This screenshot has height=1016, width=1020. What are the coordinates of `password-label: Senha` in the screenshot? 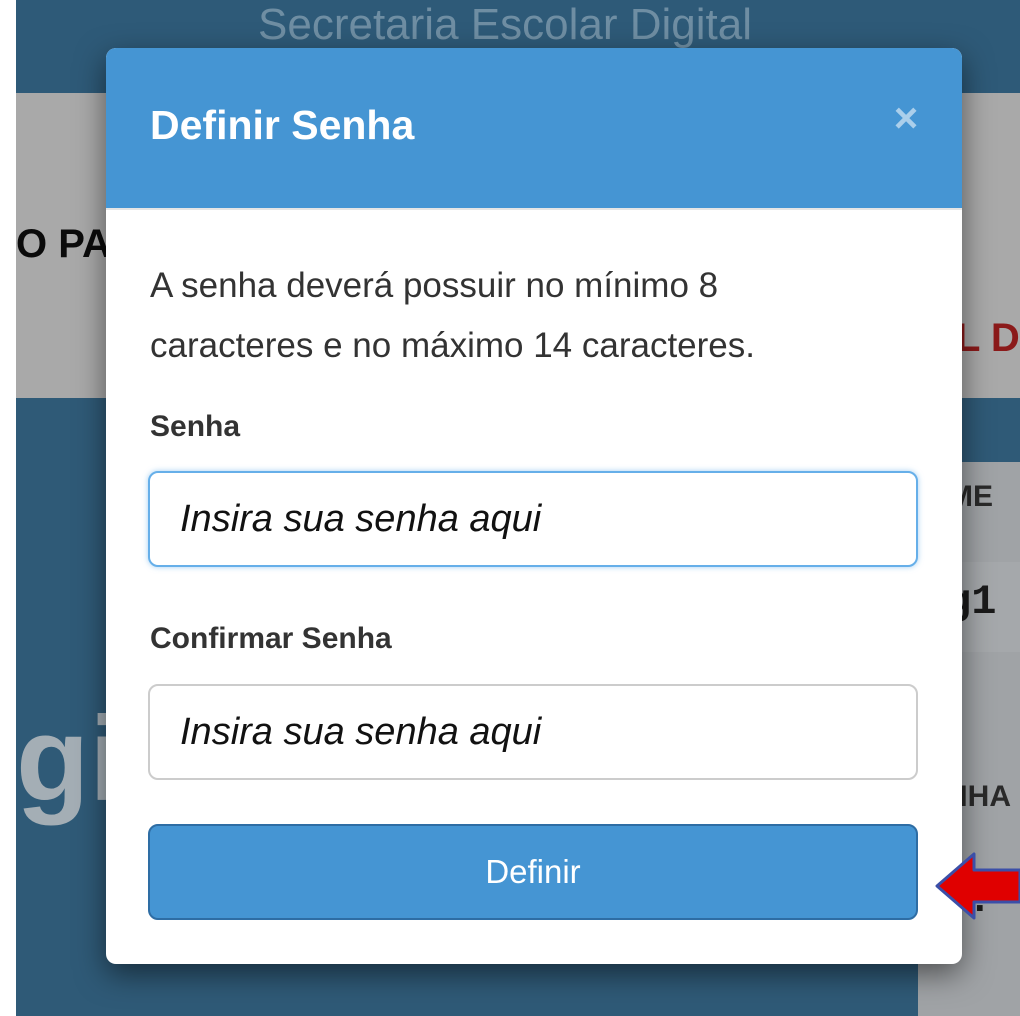 It's located at (195, 426).